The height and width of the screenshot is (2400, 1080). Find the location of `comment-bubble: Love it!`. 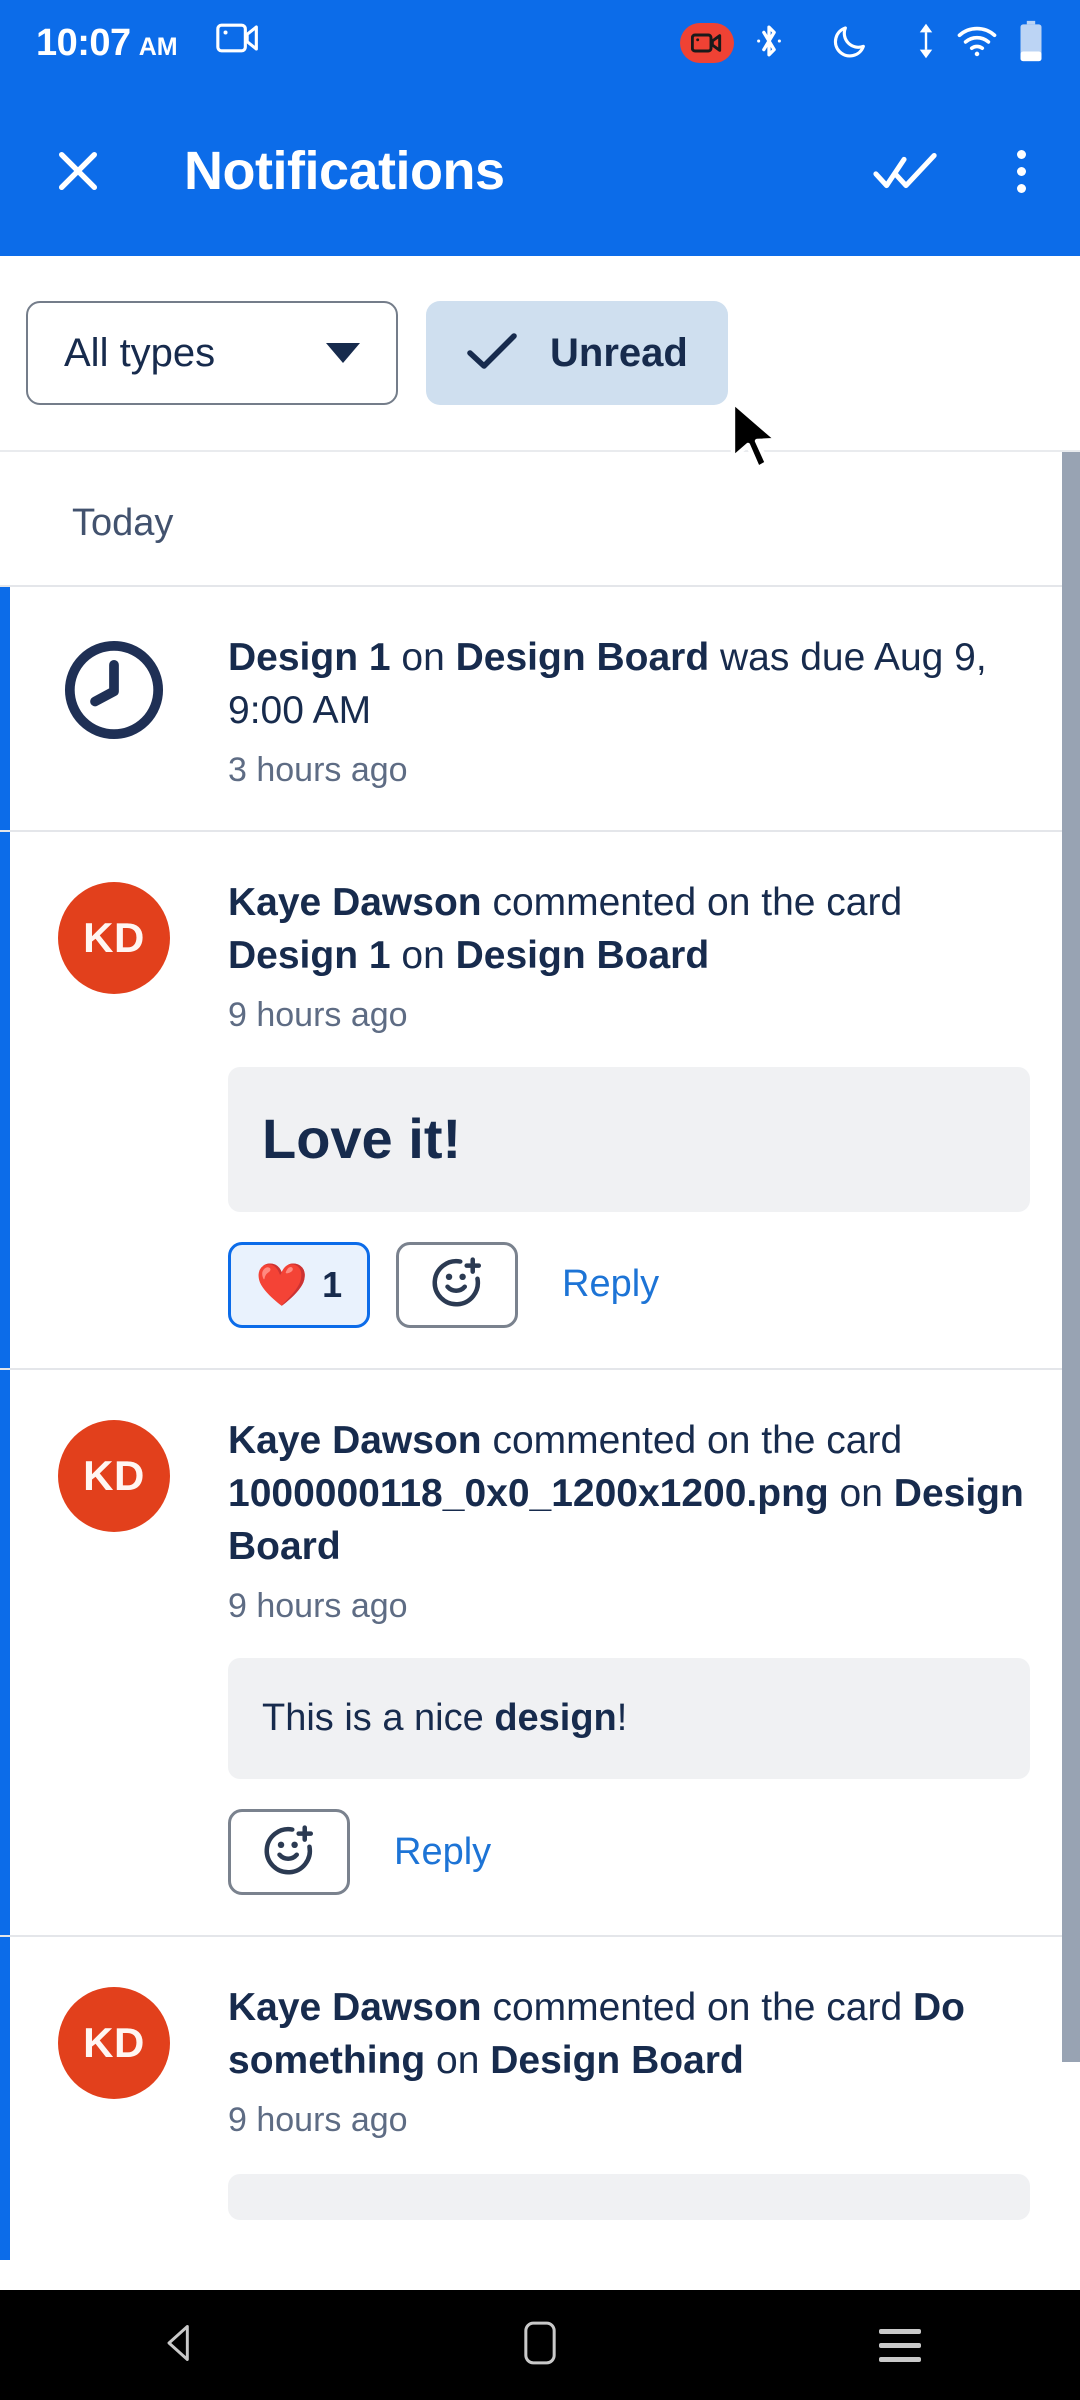

comment-bubble: Love it! is located at coordinates (629, 1139).